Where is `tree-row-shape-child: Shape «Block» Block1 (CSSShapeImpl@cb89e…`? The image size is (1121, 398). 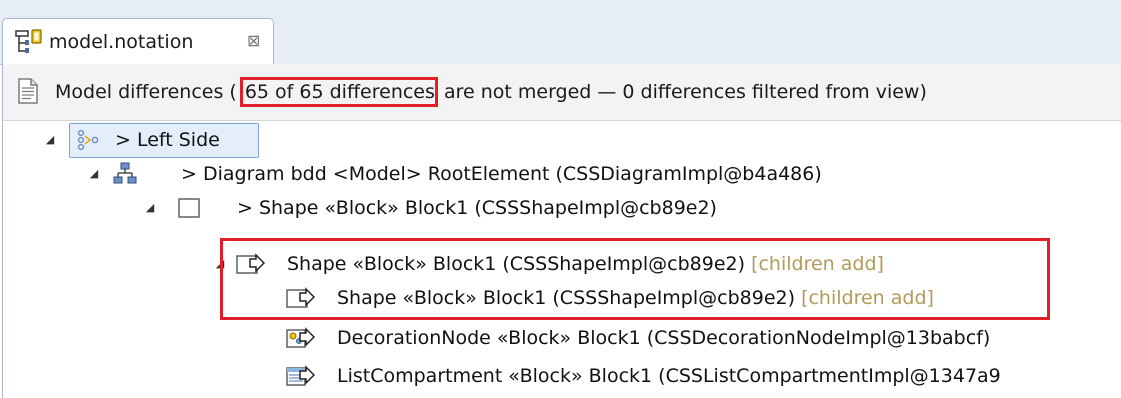
tree-row-shape-child: Shape «Block» Block1 (CSSShapeImpl@cb89e… is located at coordinates (558, 298).